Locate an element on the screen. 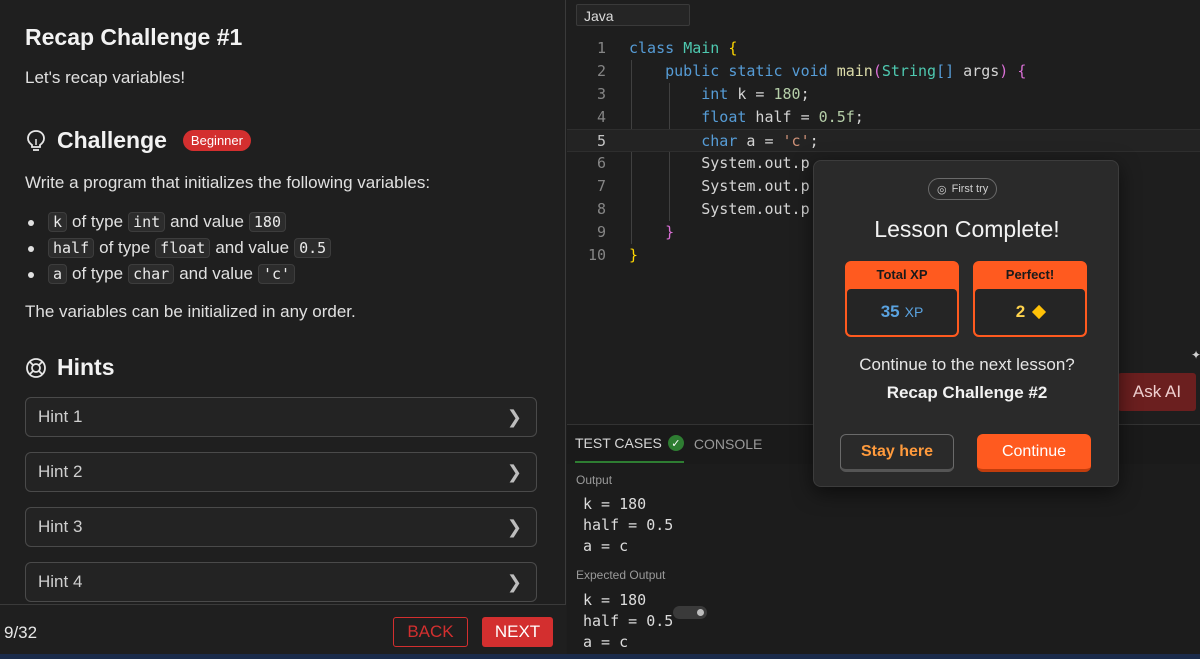 Image resolution: width=1200 pixels, height=659 pixels. line-number: 6 is located at coordinates (601, 163).